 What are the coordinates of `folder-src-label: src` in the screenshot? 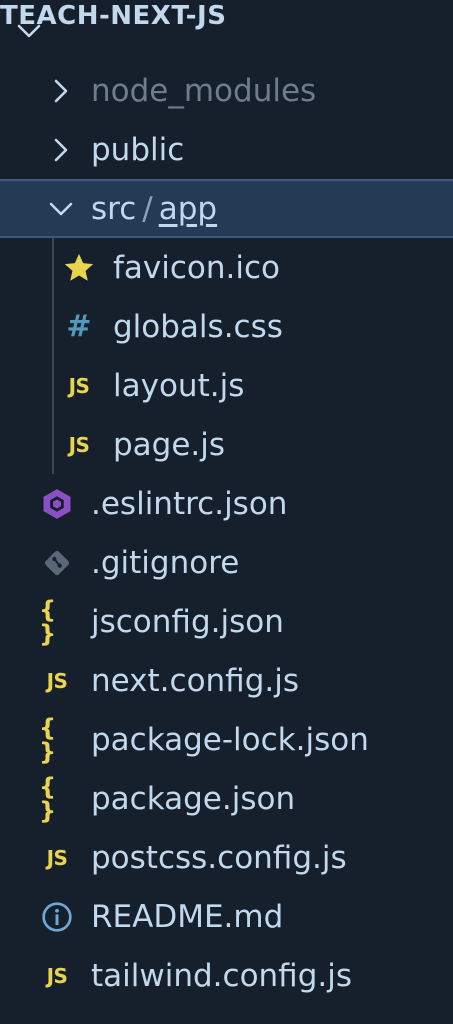 It's located at (113, 209).